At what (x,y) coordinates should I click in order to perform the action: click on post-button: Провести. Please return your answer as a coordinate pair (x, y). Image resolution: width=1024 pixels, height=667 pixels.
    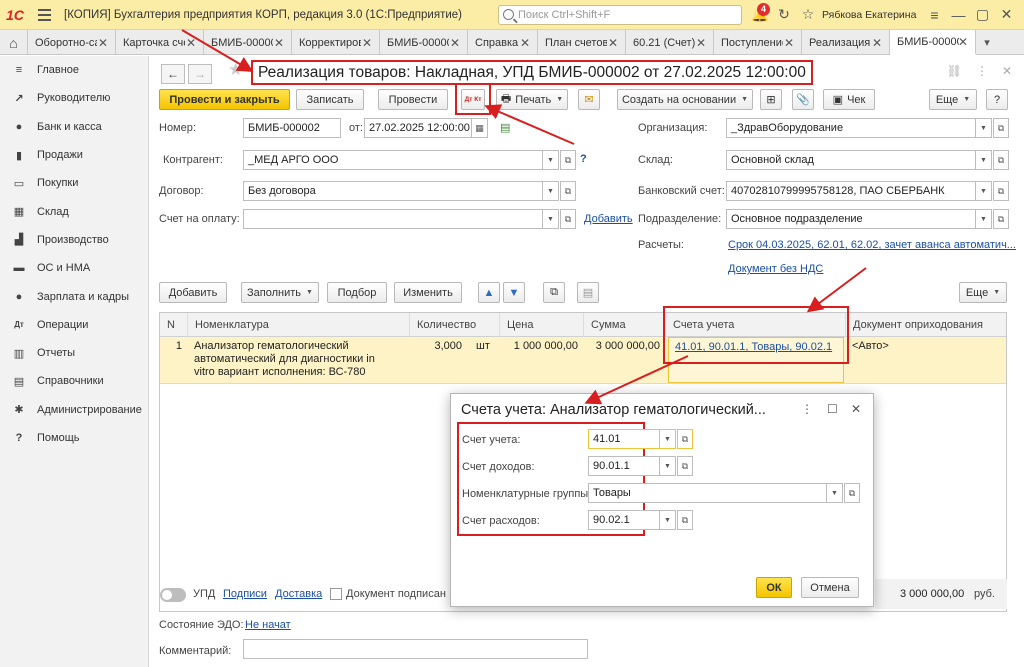
    Looking at the image, I should click on (413, 99).